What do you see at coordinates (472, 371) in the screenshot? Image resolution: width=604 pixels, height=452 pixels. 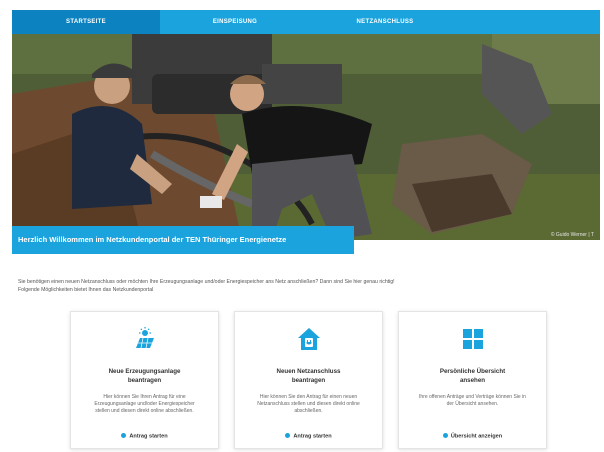 I see `card-title-line-1: Persönliche Übersicht` at bounding box center [472, 371].